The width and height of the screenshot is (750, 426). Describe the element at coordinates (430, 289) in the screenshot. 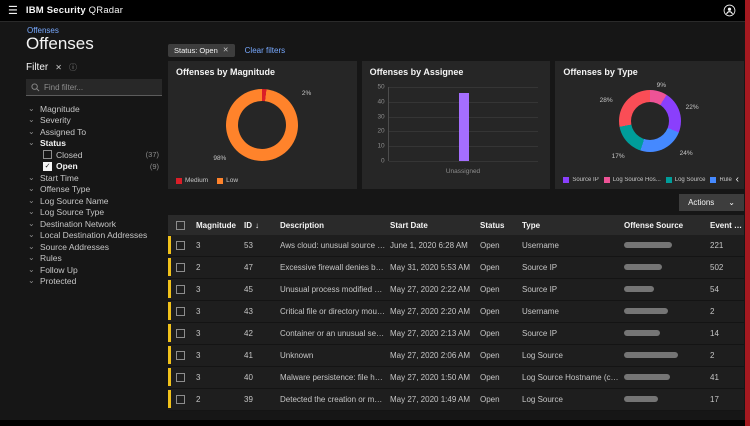

I see `cell-start-date: May 27, 2020 2:22 AM` at that location.